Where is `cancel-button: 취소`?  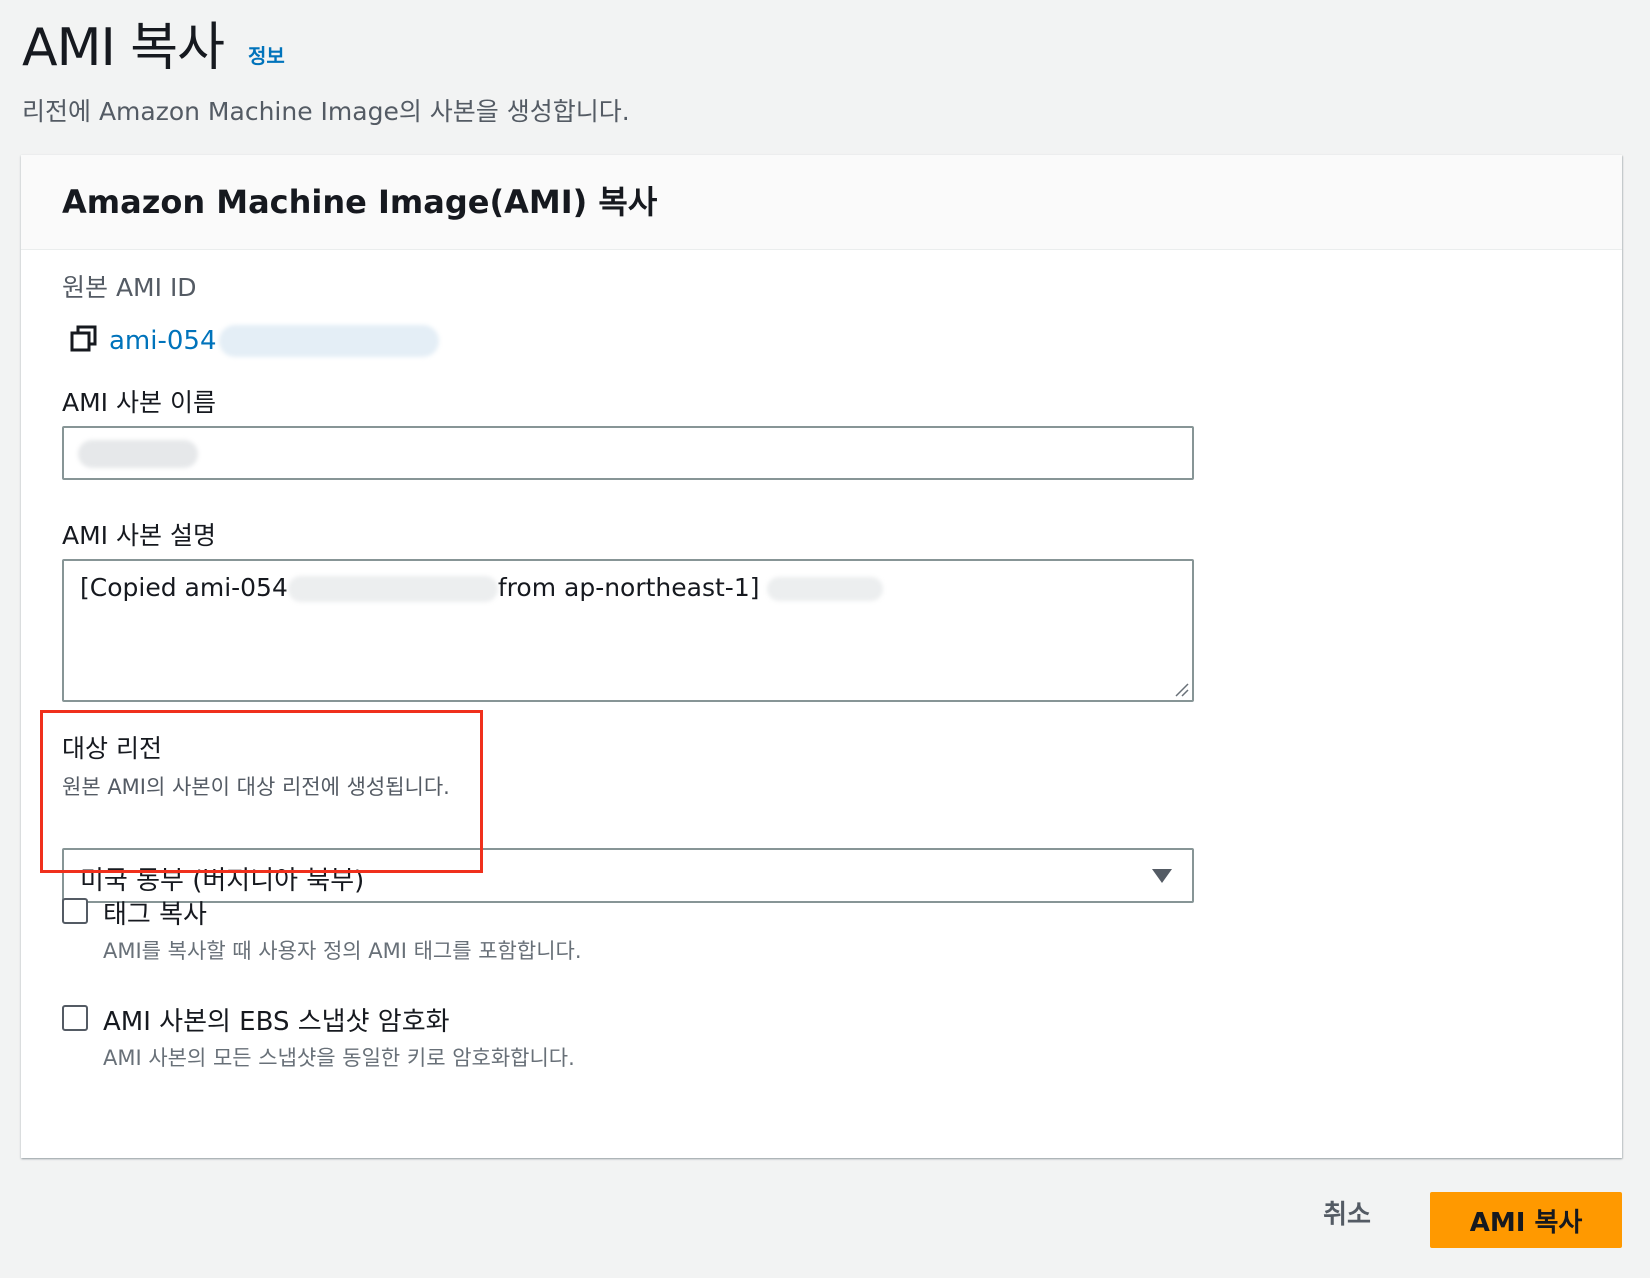 cancel-button: 취소 is located at coordinates (1347, 1212).